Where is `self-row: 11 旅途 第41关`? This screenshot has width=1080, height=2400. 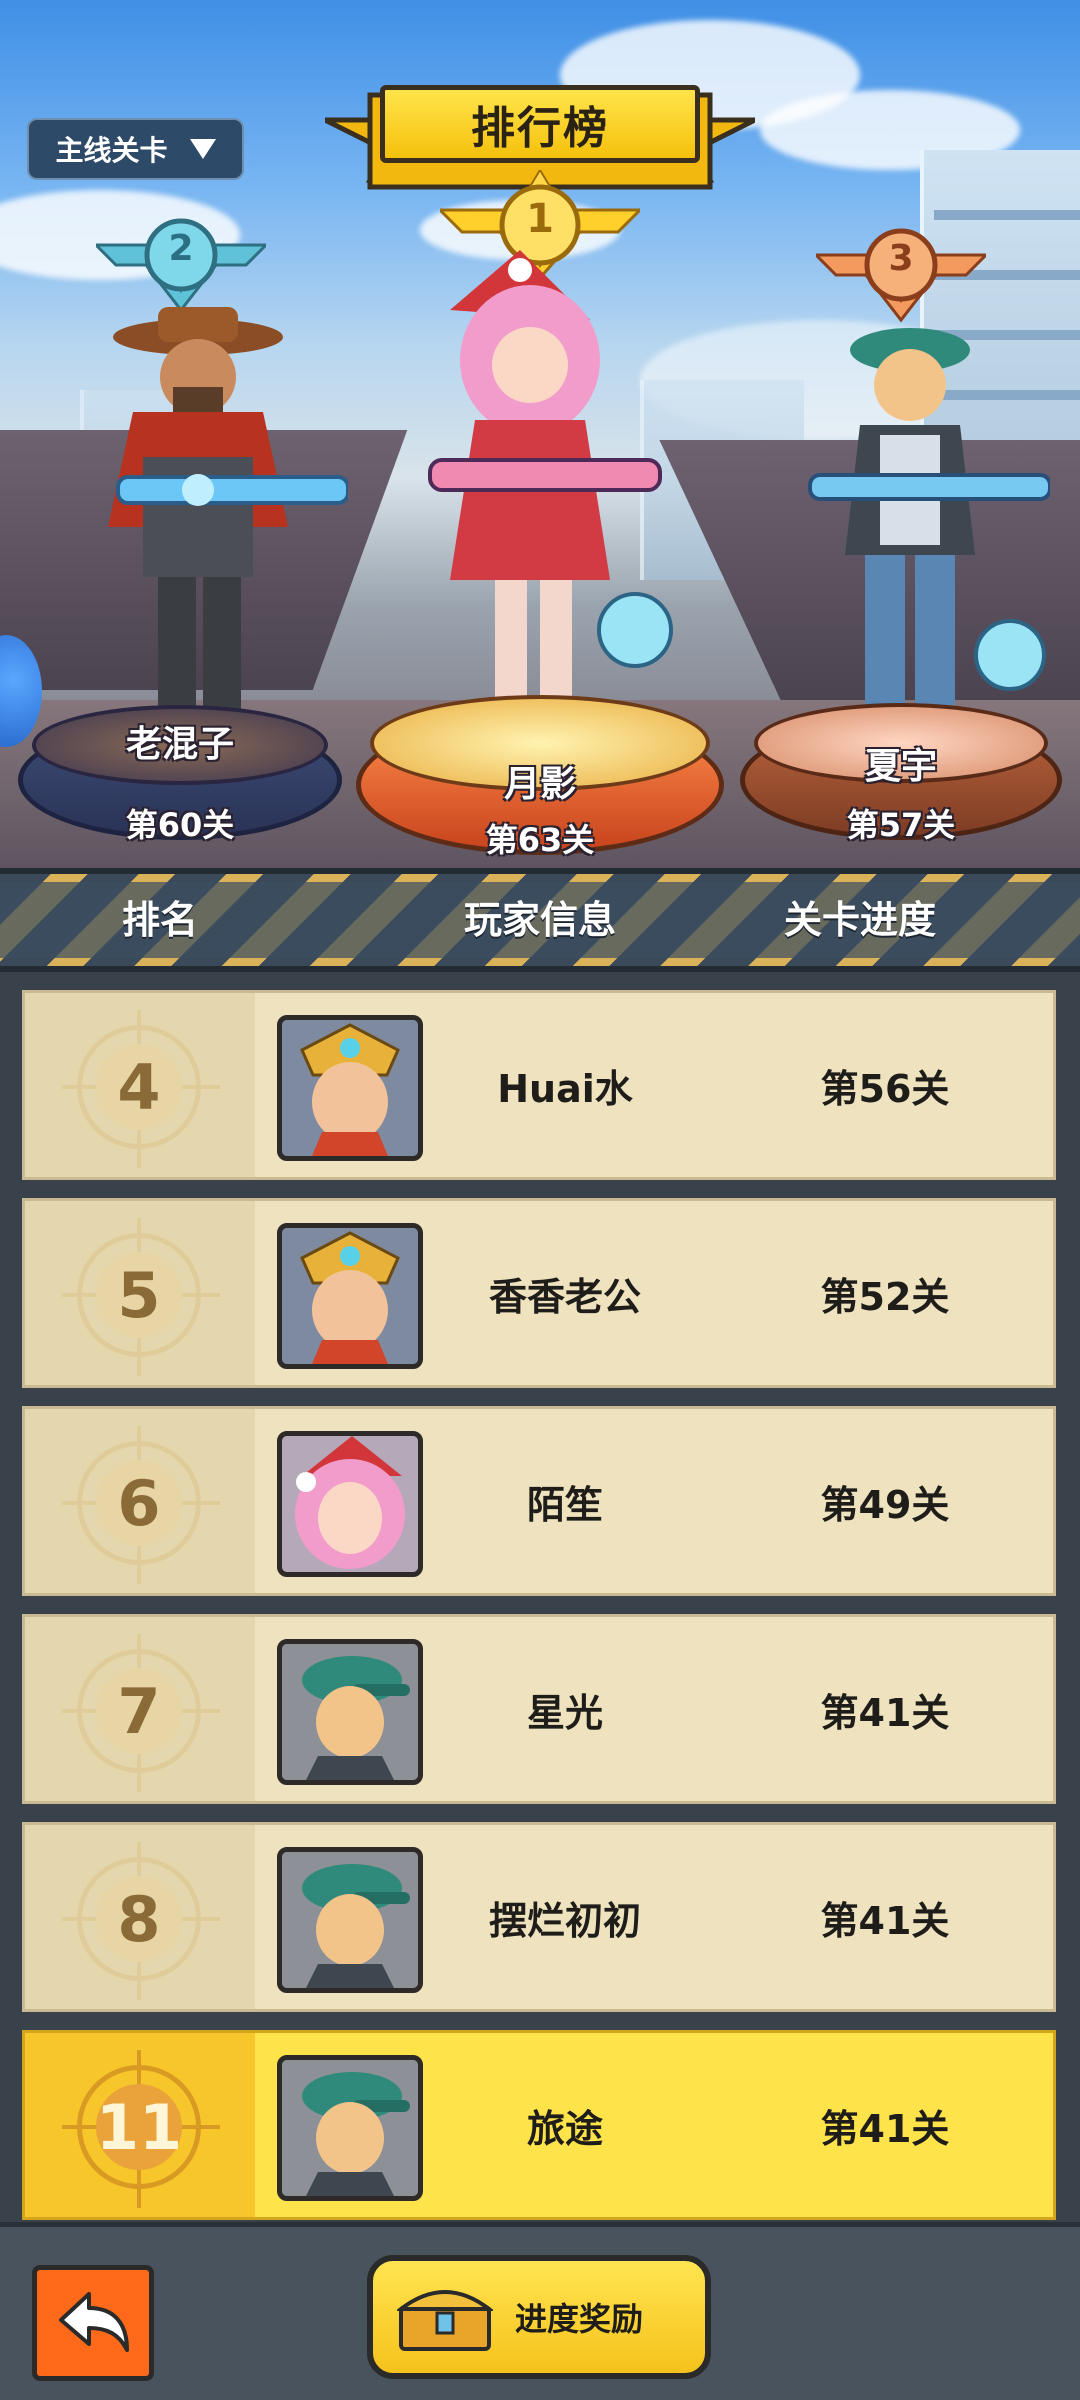 self-row: 11 旅途 第41关 is located at coordinates (539, 2125).